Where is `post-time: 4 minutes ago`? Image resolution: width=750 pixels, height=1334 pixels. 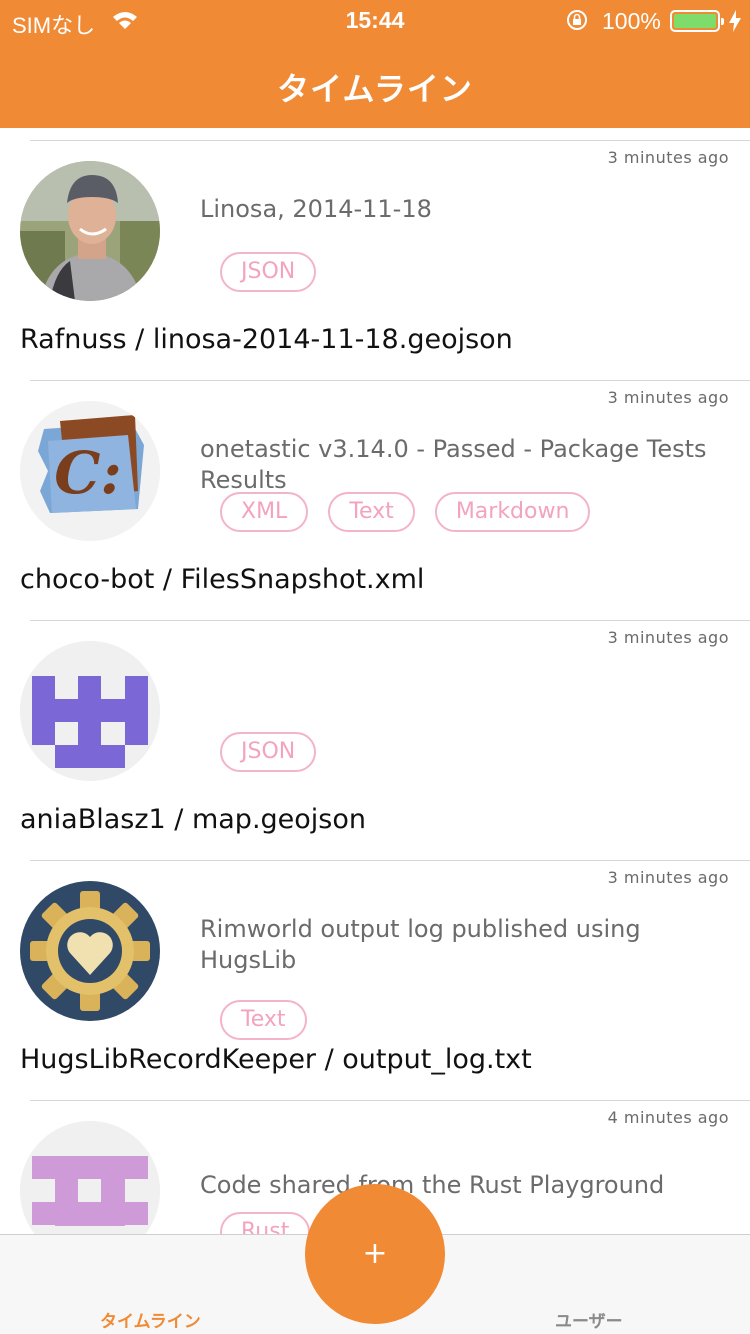 post-time: 4 minutes ago is located at coordinates (668, 1117).